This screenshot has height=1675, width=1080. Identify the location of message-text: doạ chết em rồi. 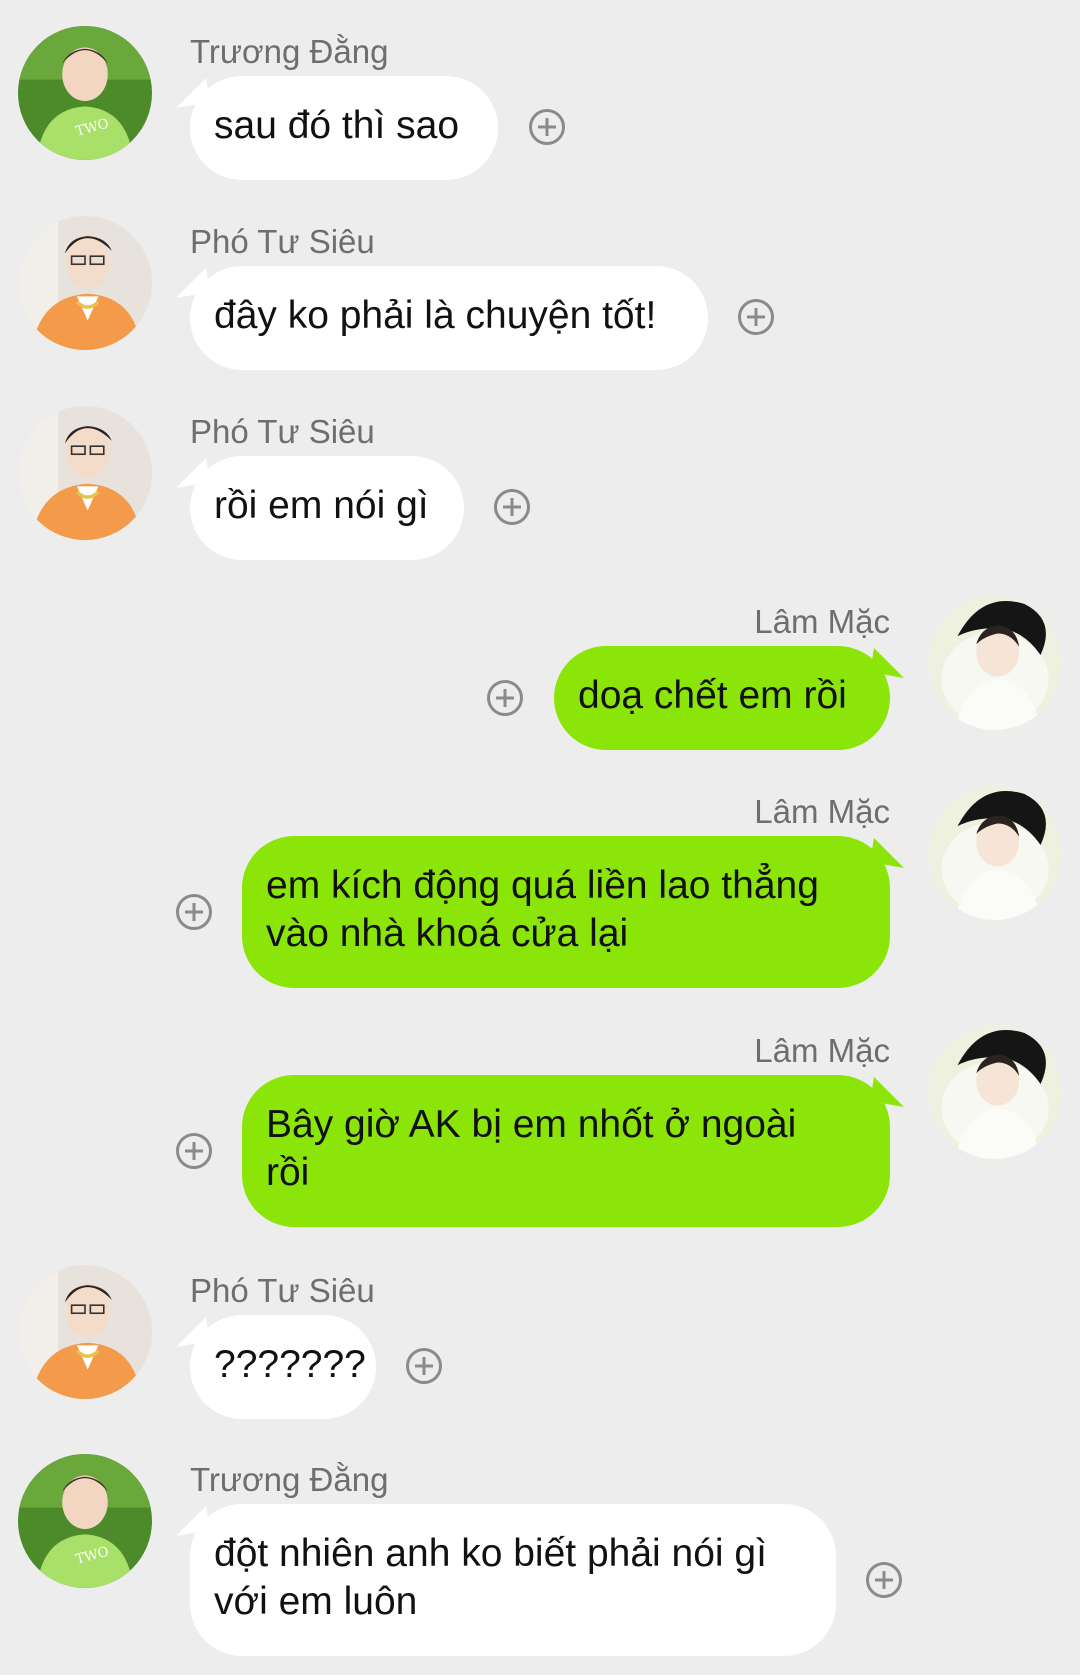
(712, 695).